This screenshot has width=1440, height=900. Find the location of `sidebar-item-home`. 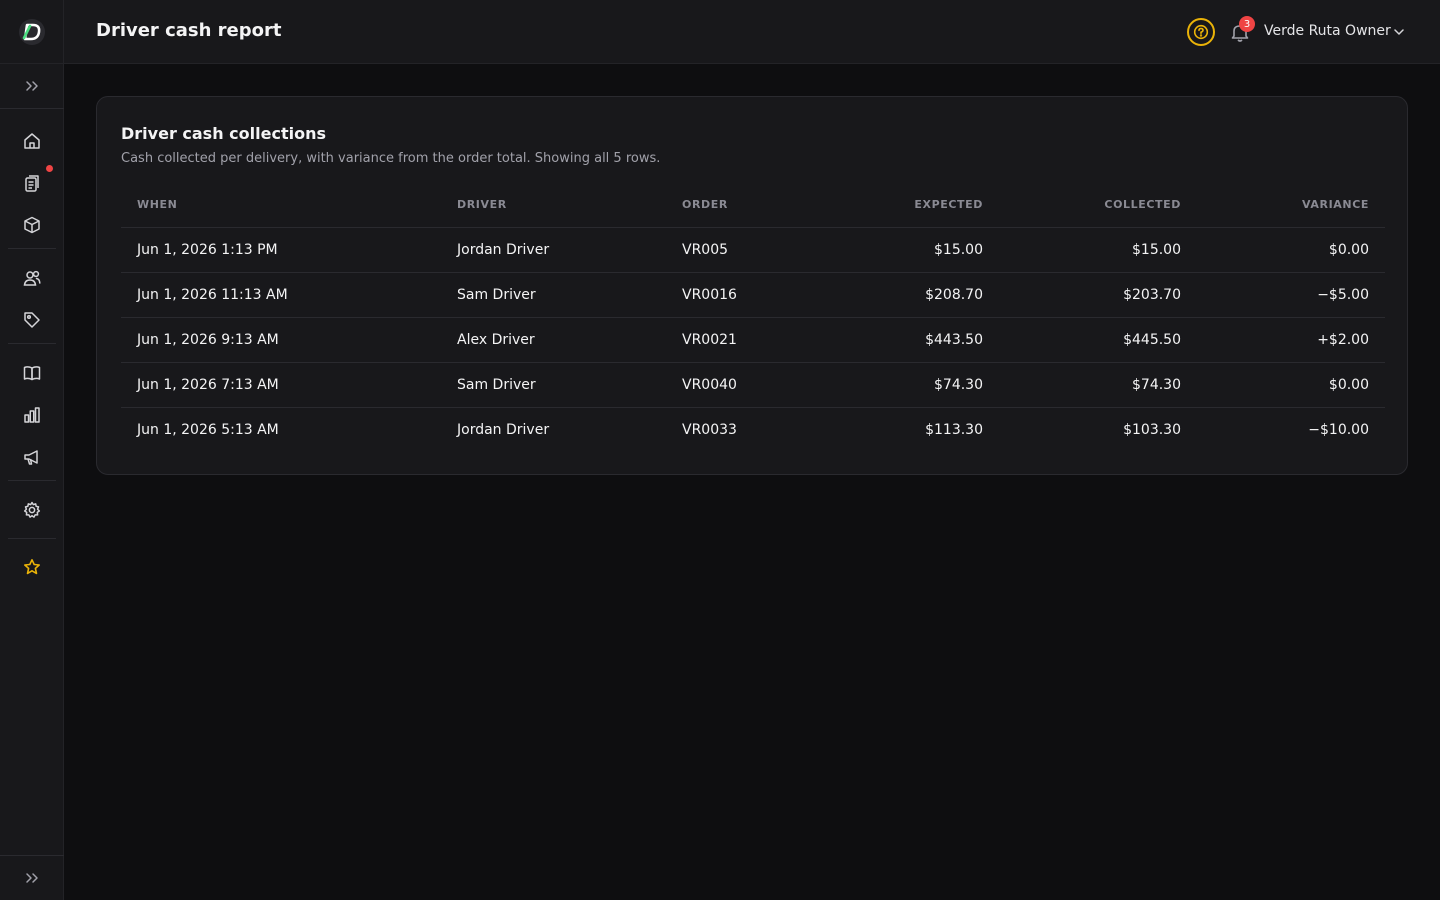

sidebar-item-home is located at coordinates (32, 141).